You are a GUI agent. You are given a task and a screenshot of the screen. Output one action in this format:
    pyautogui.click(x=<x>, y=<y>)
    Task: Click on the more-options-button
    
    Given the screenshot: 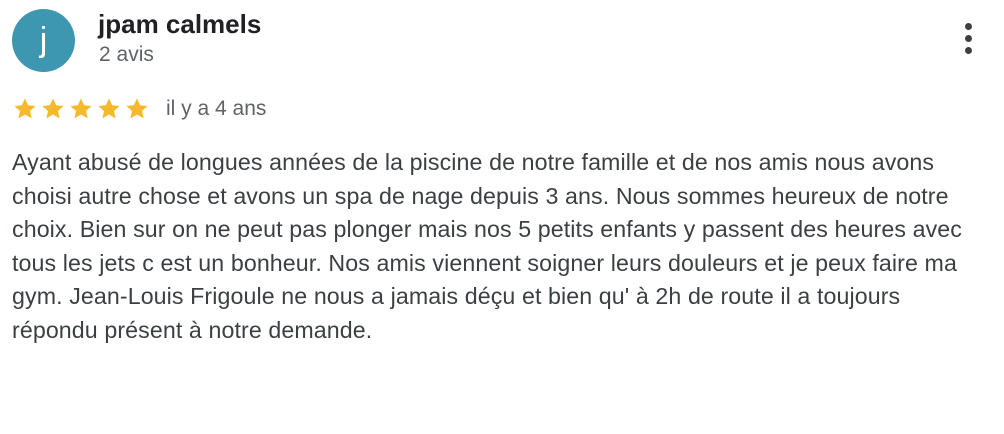 What is the action you would take?
    pyautogui.click(x=968, y=38)
    